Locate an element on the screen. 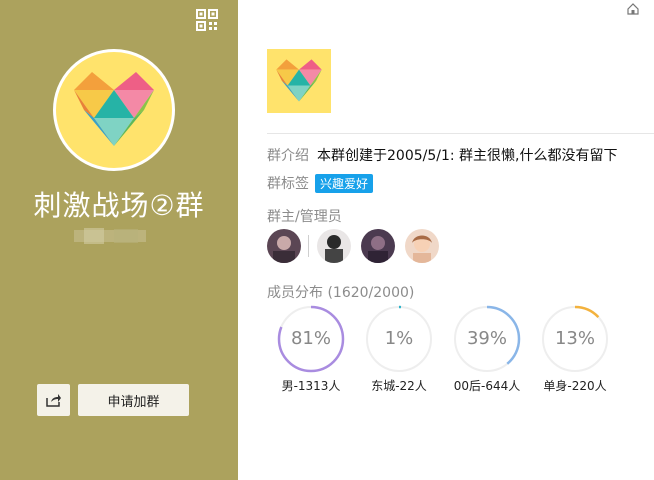 This screenshot has width=654, height=480. intro-label: 群介绍 is located at coordinates (288, 156).